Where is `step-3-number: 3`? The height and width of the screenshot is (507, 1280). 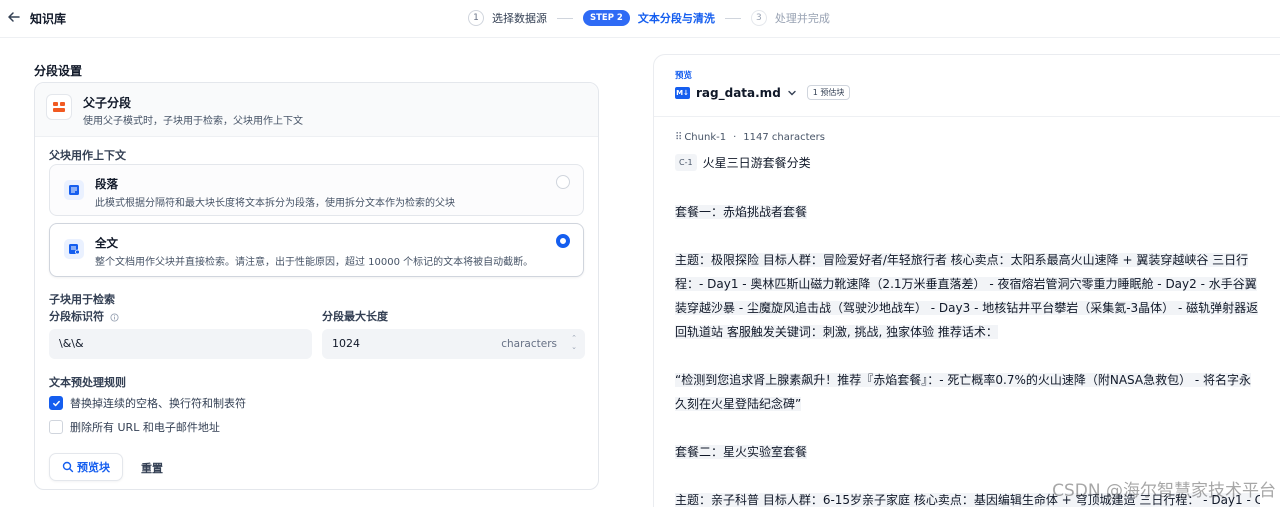 step-3-number: 3 is located at coordinates (758, 18).